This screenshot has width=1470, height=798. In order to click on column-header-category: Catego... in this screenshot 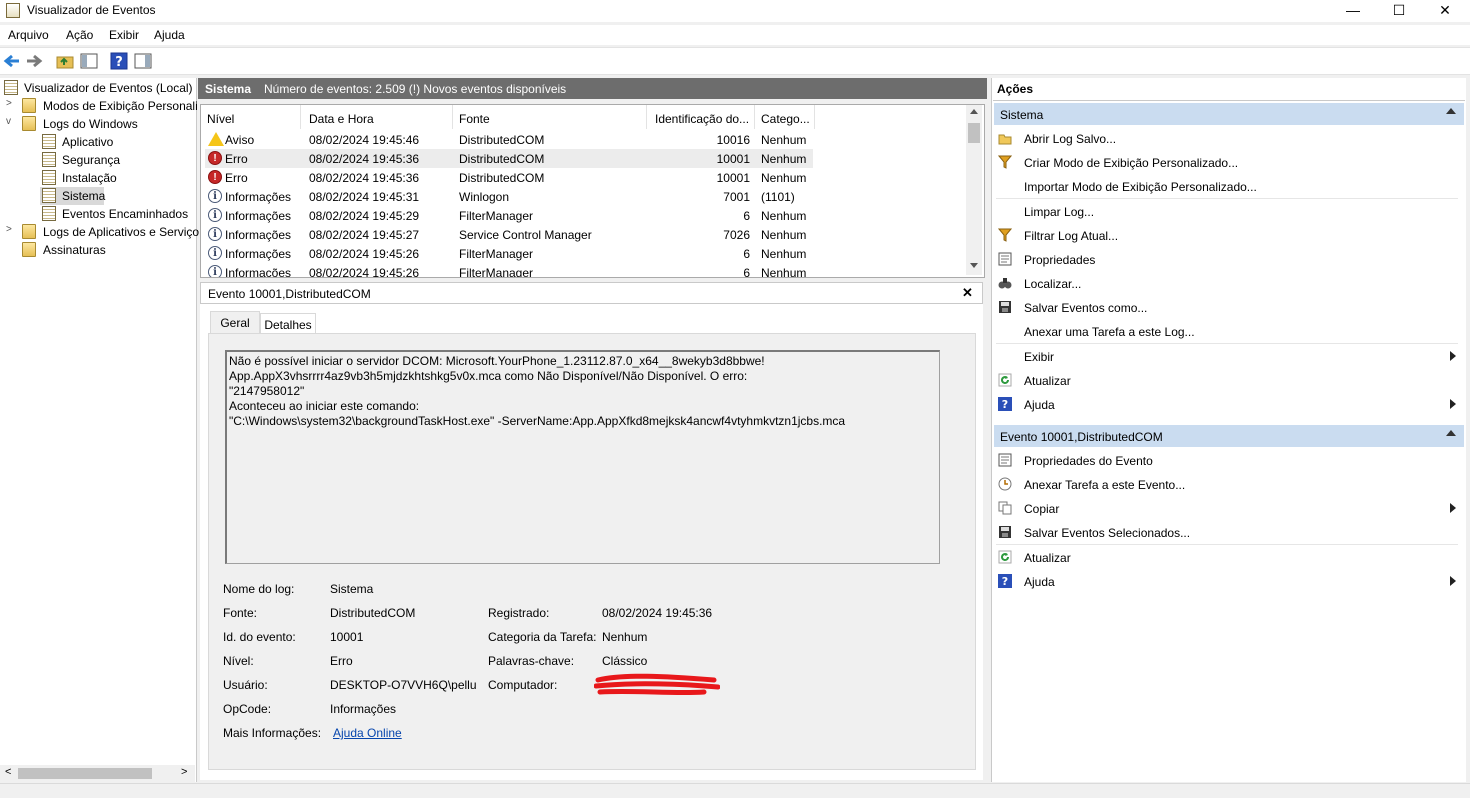, I will do `click(785, 117)`.